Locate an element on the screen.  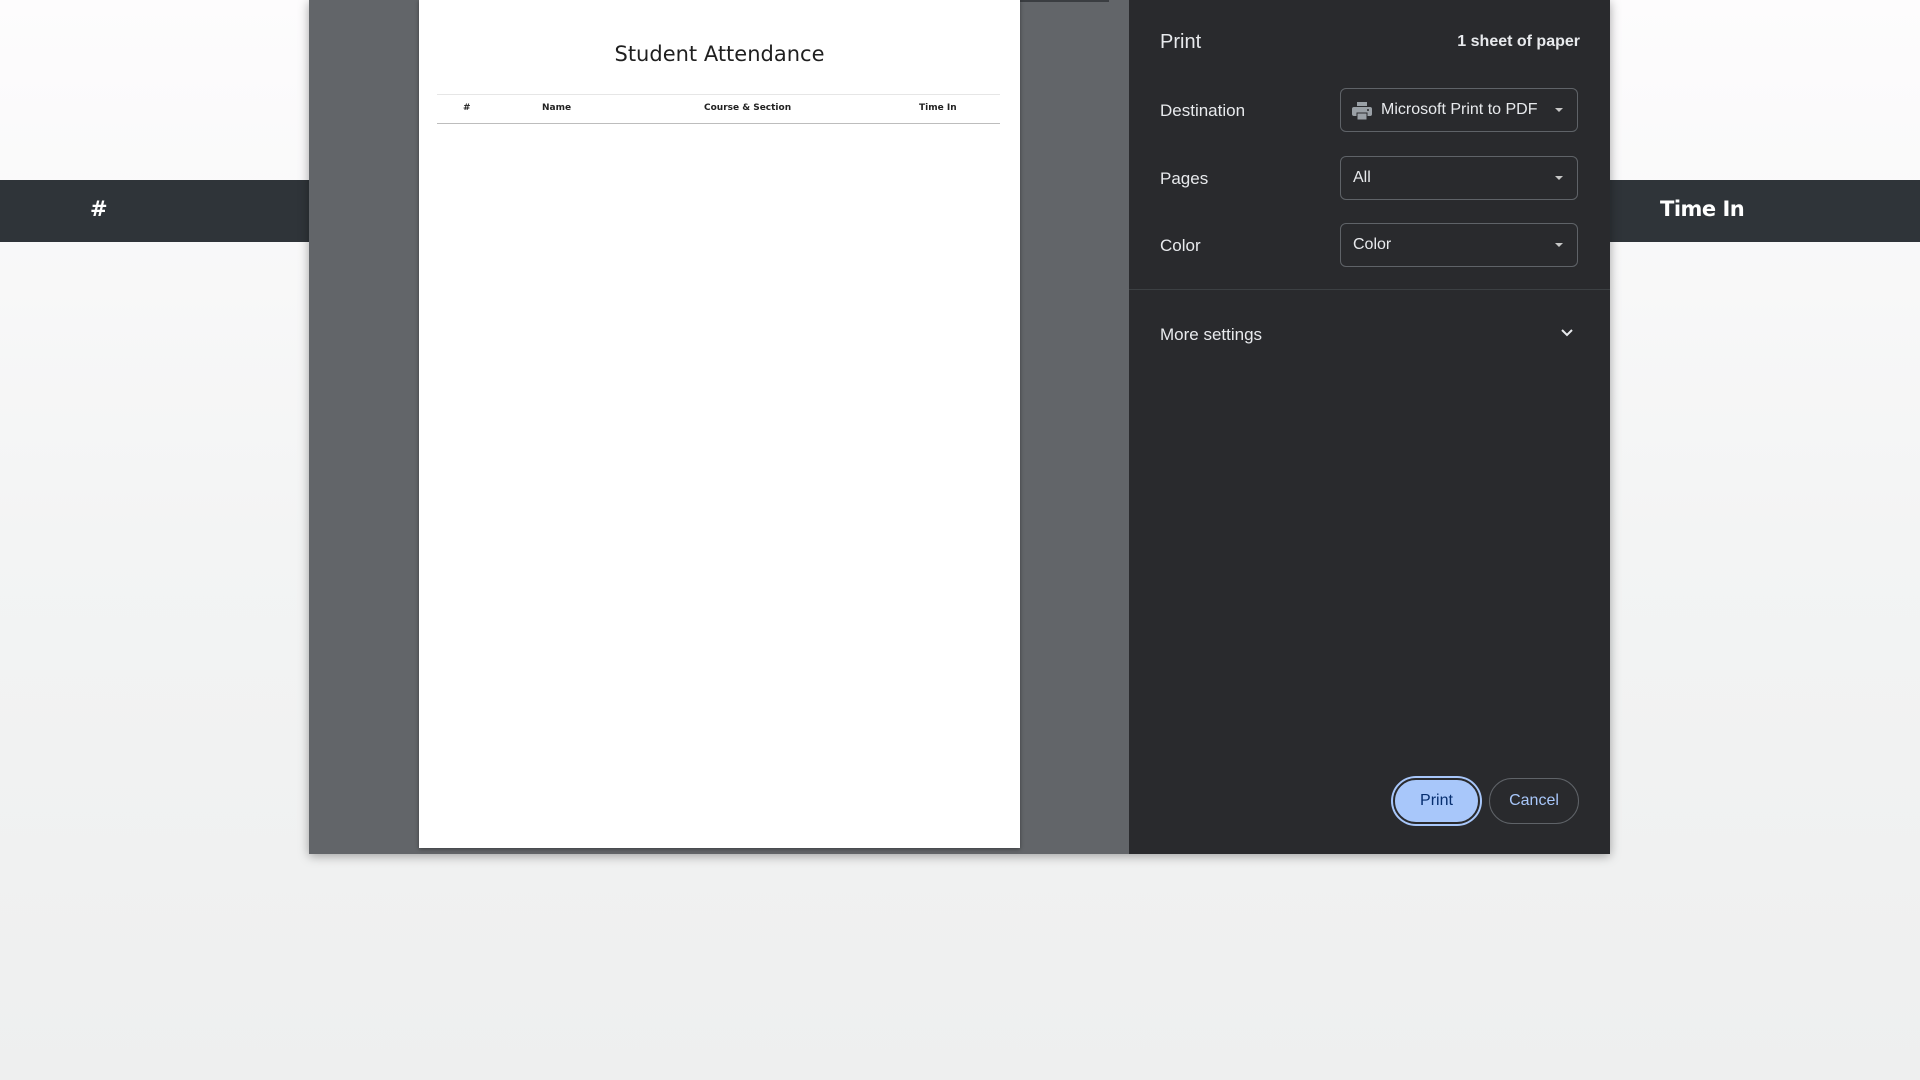
destination-select: Microsoft Print to PDF is located at coordinates (1459, 110).